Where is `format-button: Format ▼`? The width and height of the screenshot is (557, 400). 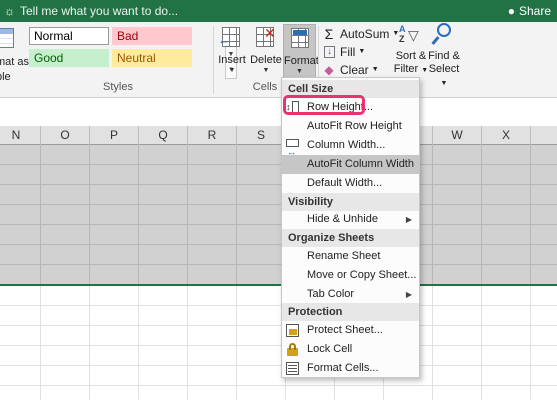 format-button: Format ▼ is located at coordinates (301, 51).